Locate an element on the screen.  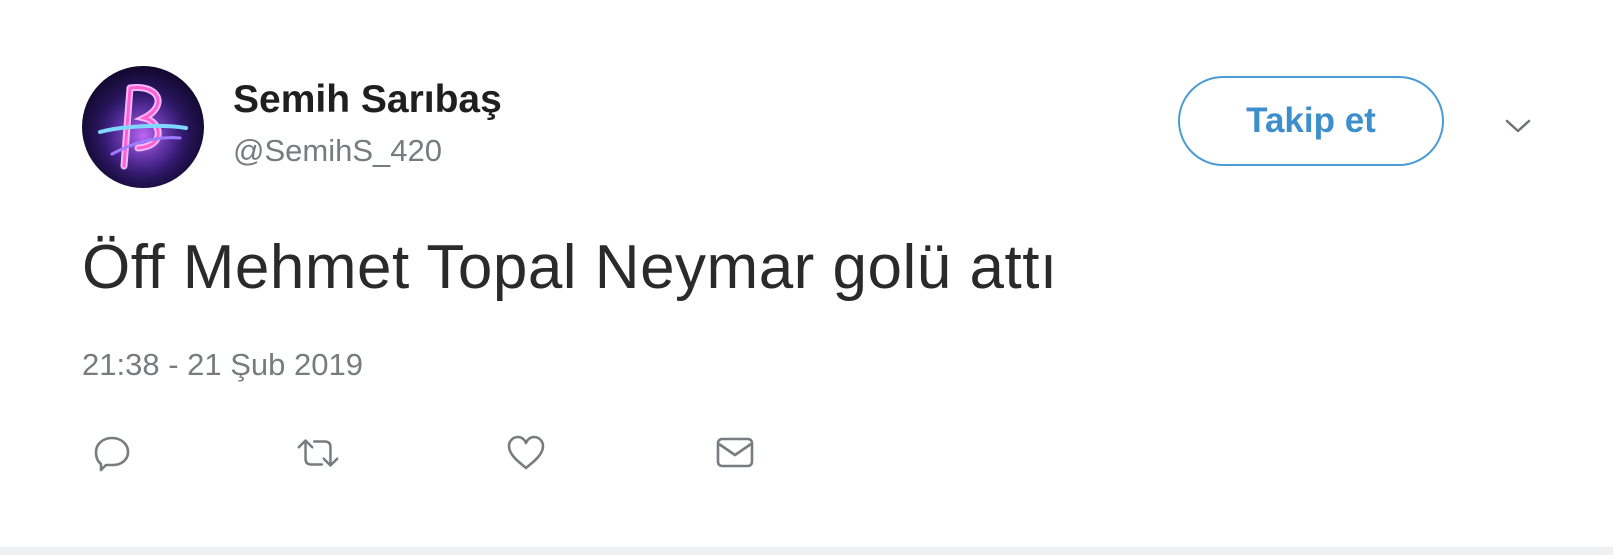
avatar is located at coordinates (143, 127).